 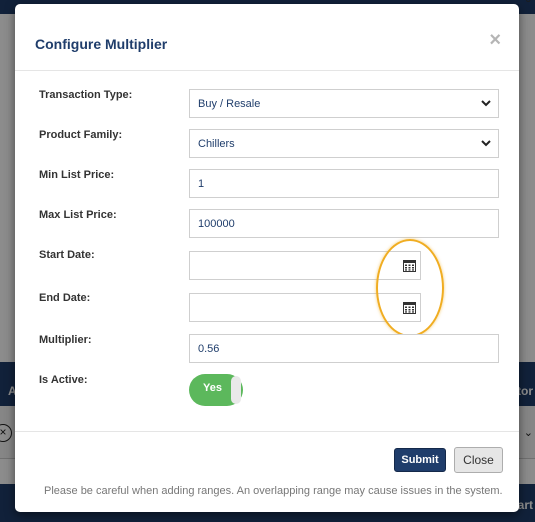 What do you see at coordinates (267, 37) in the screenshot?
I see `modal-header: Configure Multiplier ×` at bounding box center [267, 37].